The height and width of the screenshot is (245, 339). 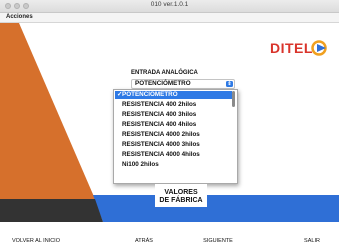 What do you see at coordinates (173, 165) in the screenshot?
I see `option-ni100-2hilos: Ni100 2hilos` at bounding box center [173, 165].